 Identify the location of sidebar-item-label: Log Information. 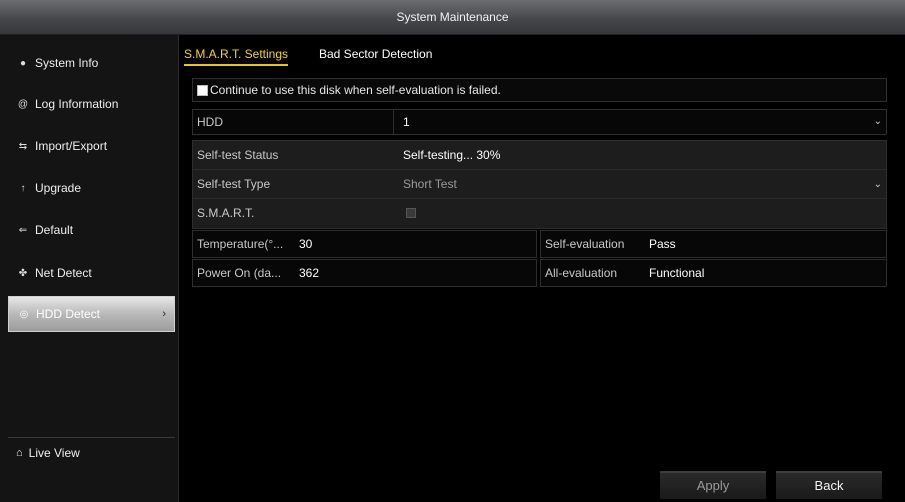
(77, 104).